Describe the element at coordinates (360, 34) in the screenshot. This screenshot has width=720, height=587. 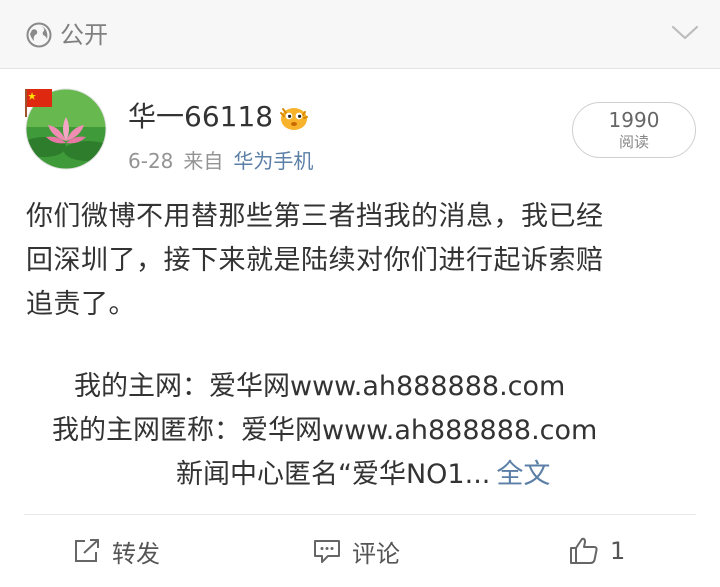
I see `visibility-bar: 公开` at that location.